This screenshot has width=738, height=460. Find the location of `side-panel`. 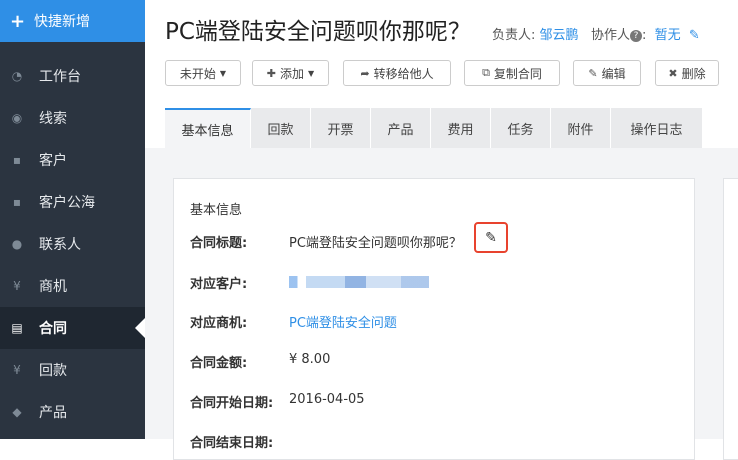

side-panel is located at coordinates (730, 319).